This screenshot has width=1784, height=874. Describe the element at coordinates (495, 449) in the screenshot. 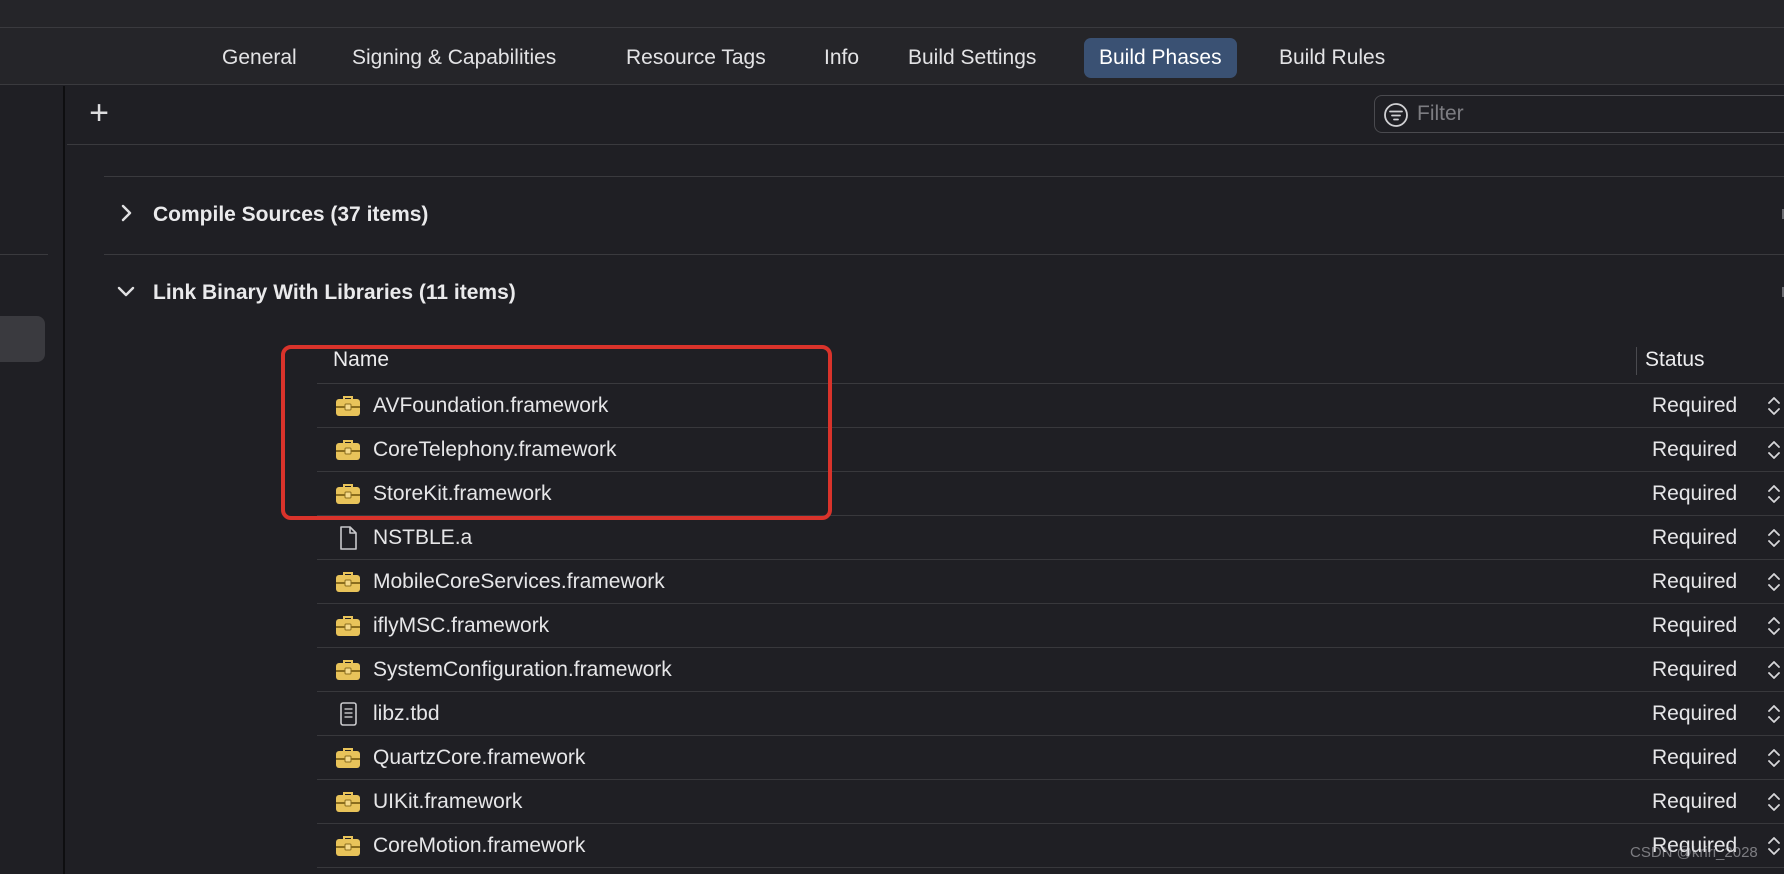

I see `library-name: CoreTelephony.framework` at that location.